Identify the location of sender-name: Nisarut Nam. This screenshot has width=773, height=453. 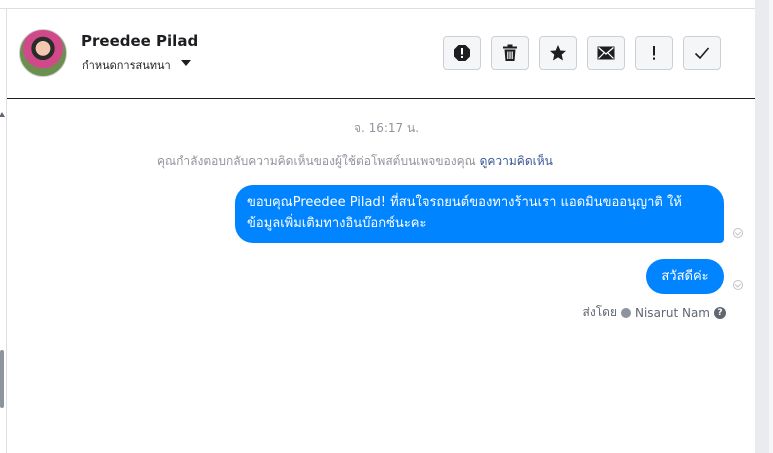
(672, 313).